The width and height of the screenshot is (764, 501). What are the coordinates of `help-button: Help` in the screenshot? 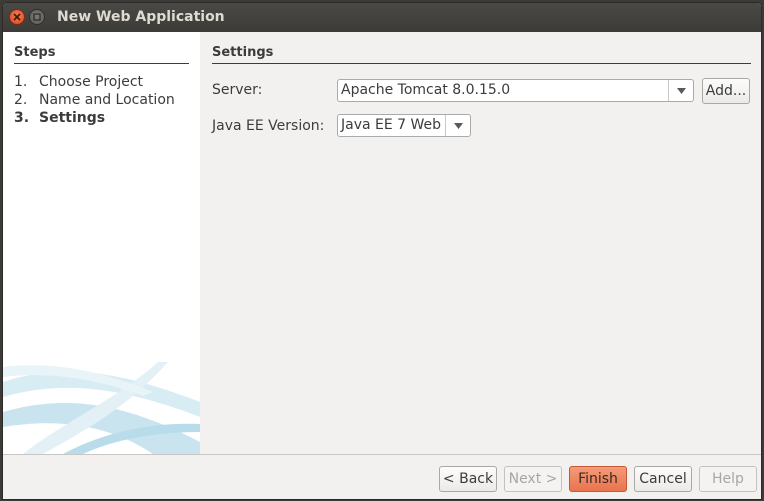 It's located at (728, 479).